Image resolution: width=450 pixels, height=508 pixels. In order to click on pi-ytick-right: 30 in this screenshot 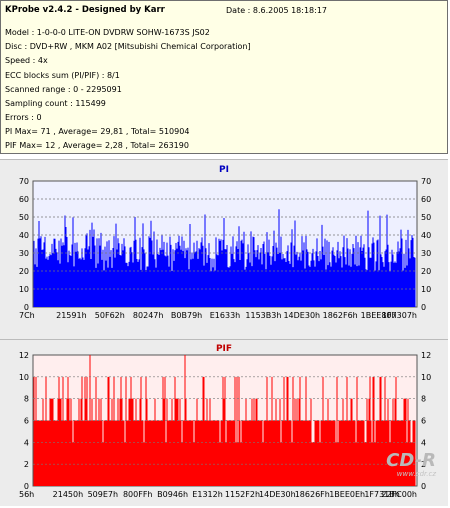, I will do `click(426, 253)`.